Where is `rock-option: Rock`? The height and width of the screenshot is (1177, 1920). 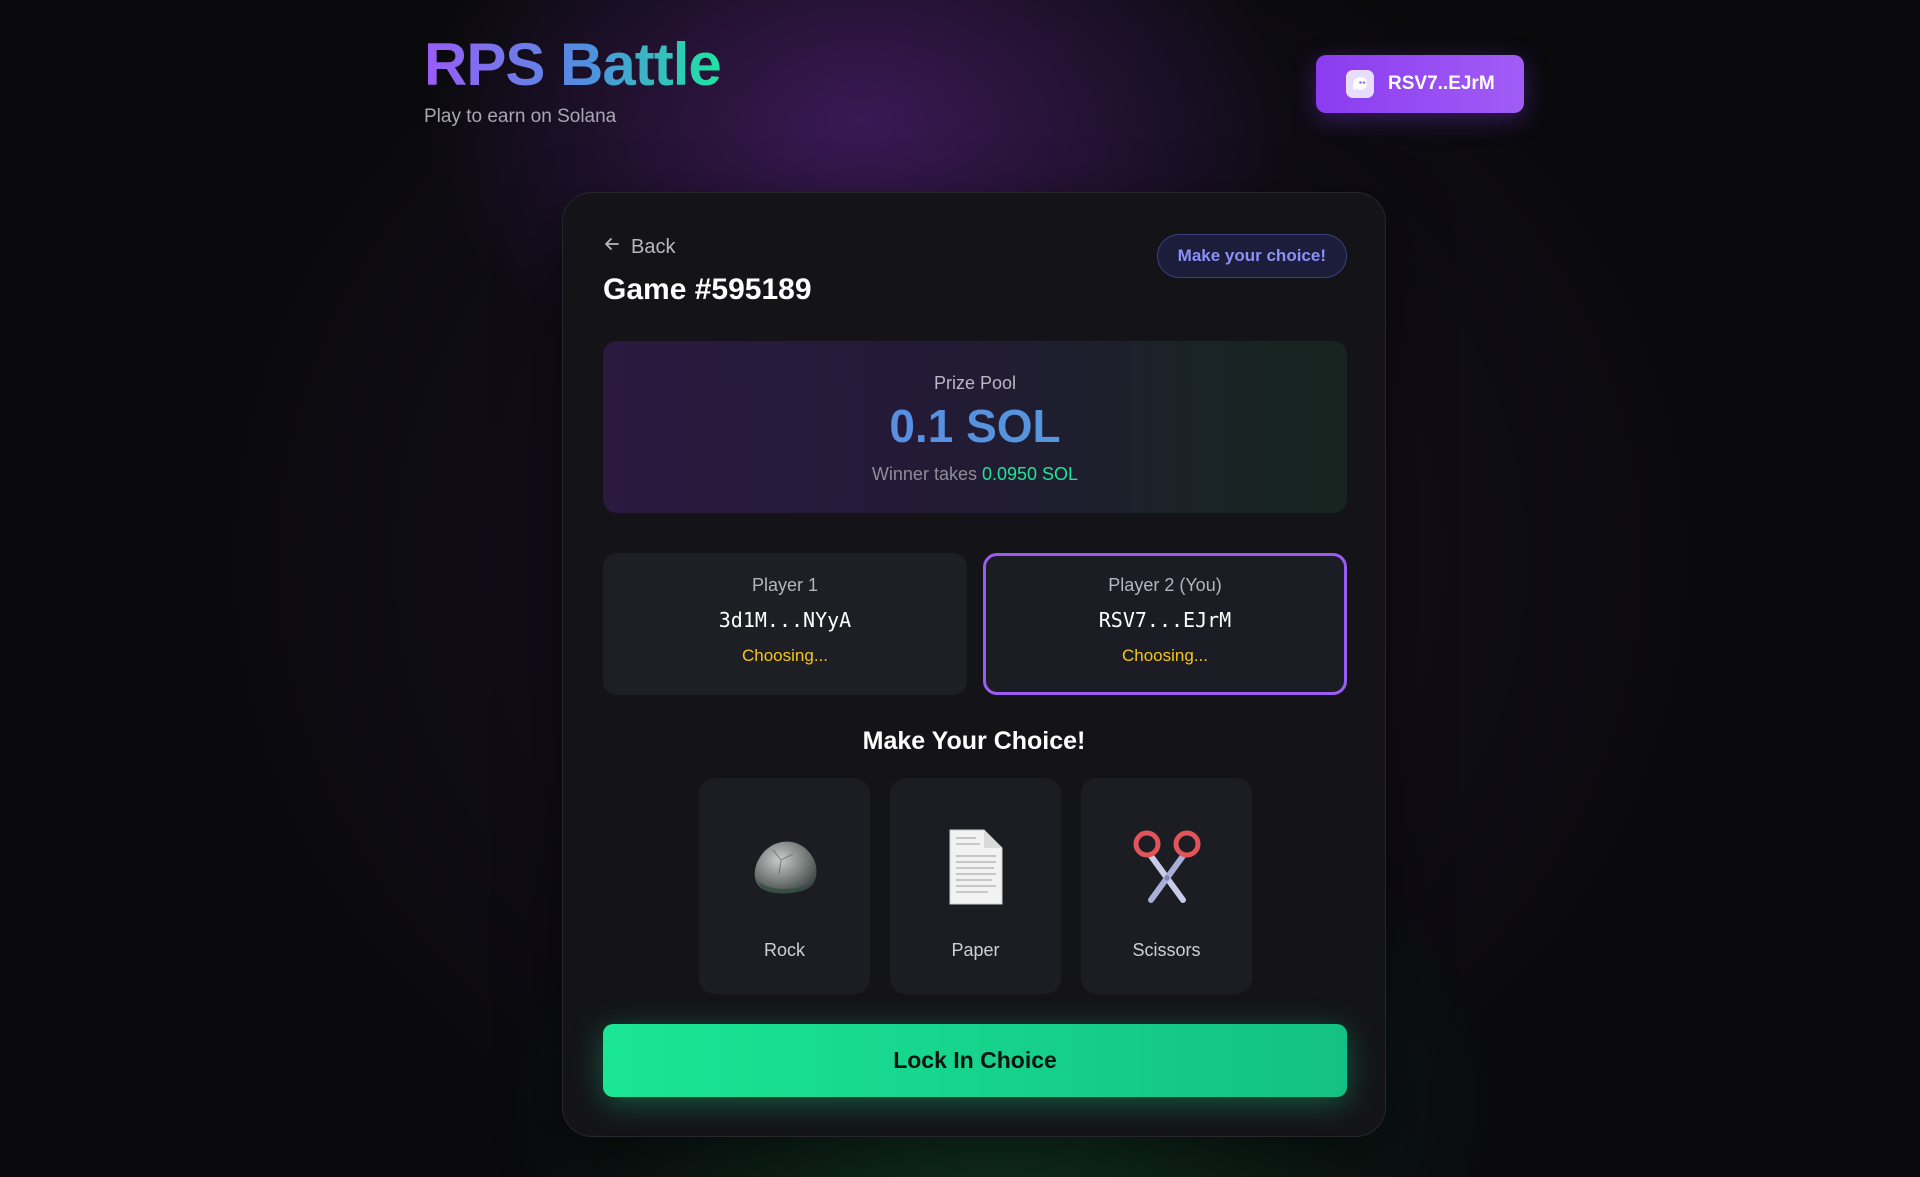 rock-option: Rock is located at coordinates (784, 886).